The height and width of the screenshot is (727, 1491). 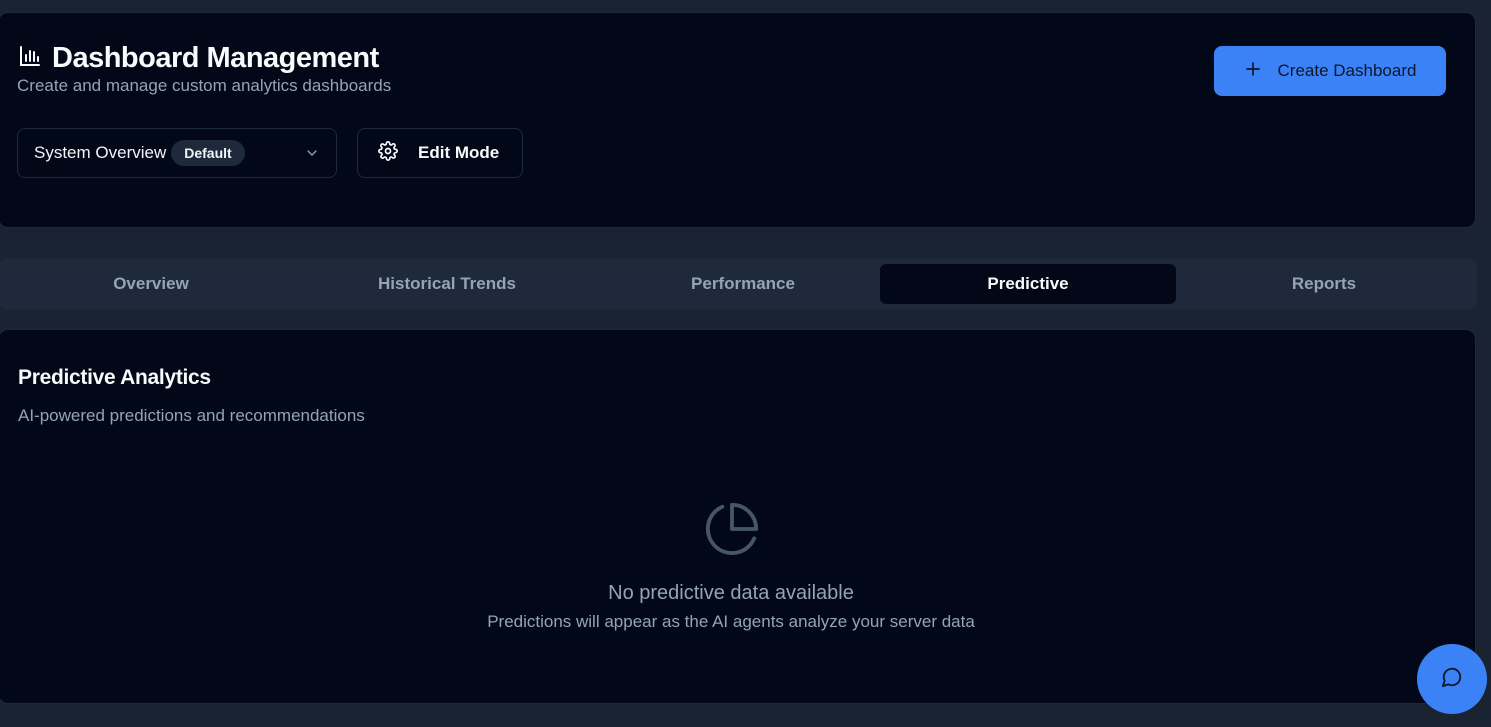 I want to click on chevron-down-icon, so click(x=312, y=153).